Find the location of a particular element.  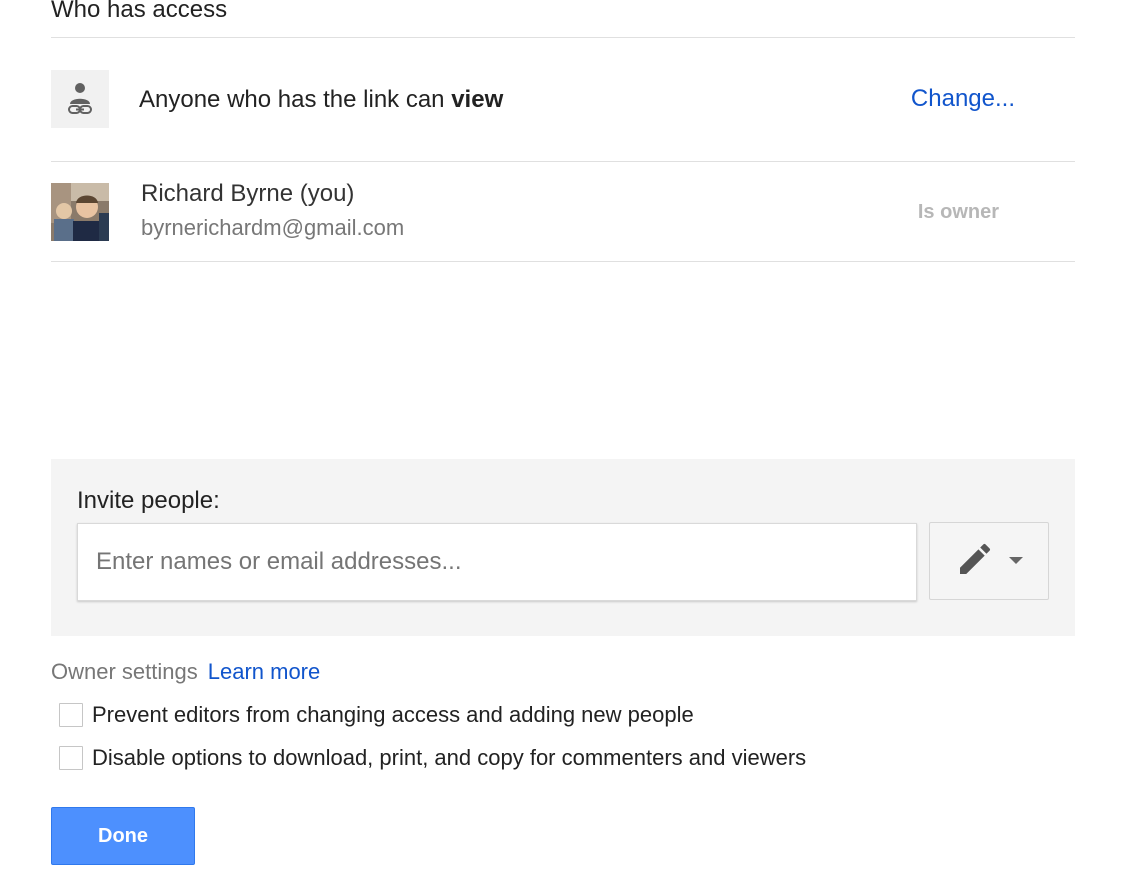

disable-download-checkbox is located at coordinates (71, 758).